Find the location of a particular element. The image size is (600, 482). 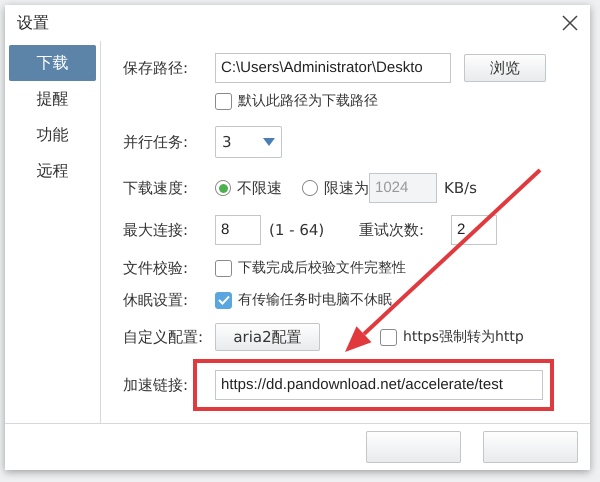

field-label: 重试次数: is located at coordinates (392, 230).